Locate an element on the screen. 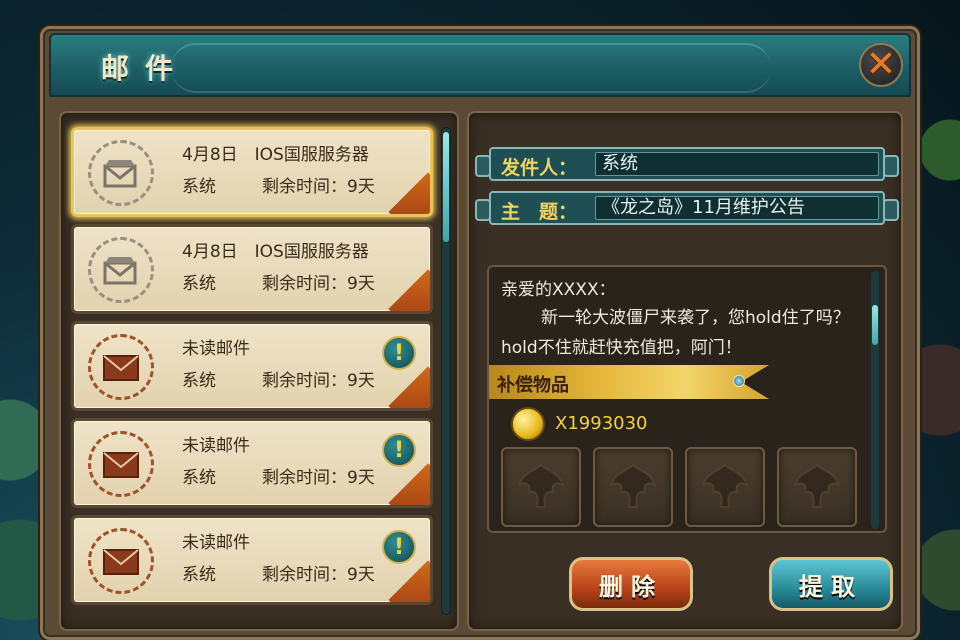 The image size is (960, 640). gold-coin-icon is located at coordinates (528, 424).